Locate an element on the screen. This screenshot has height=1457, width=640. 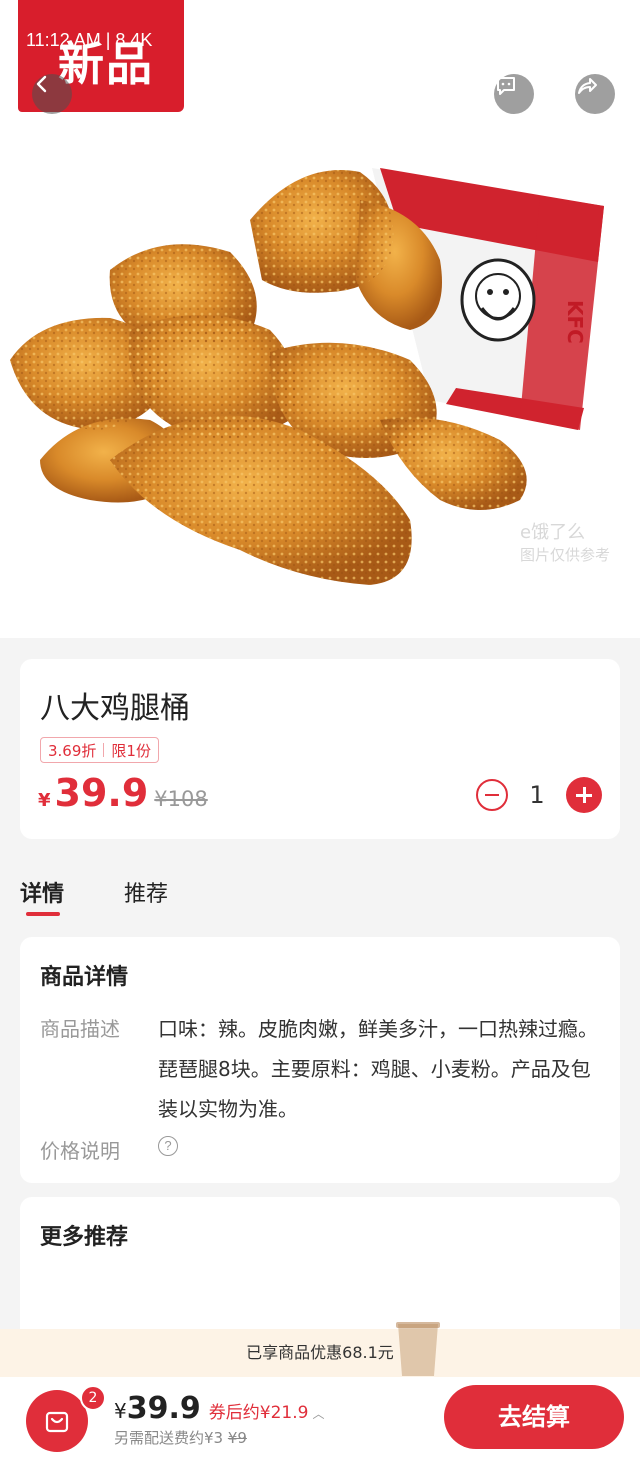
description-label: 商品描述 is located at coordinates (80, 1029).